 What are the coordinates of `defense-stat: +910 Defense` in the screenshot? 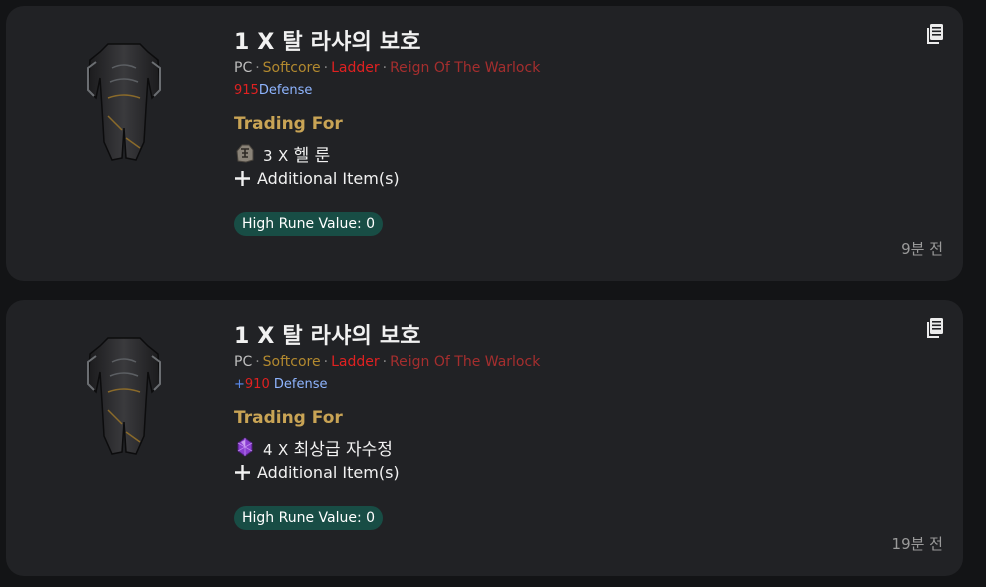 It's located at (280, 384).